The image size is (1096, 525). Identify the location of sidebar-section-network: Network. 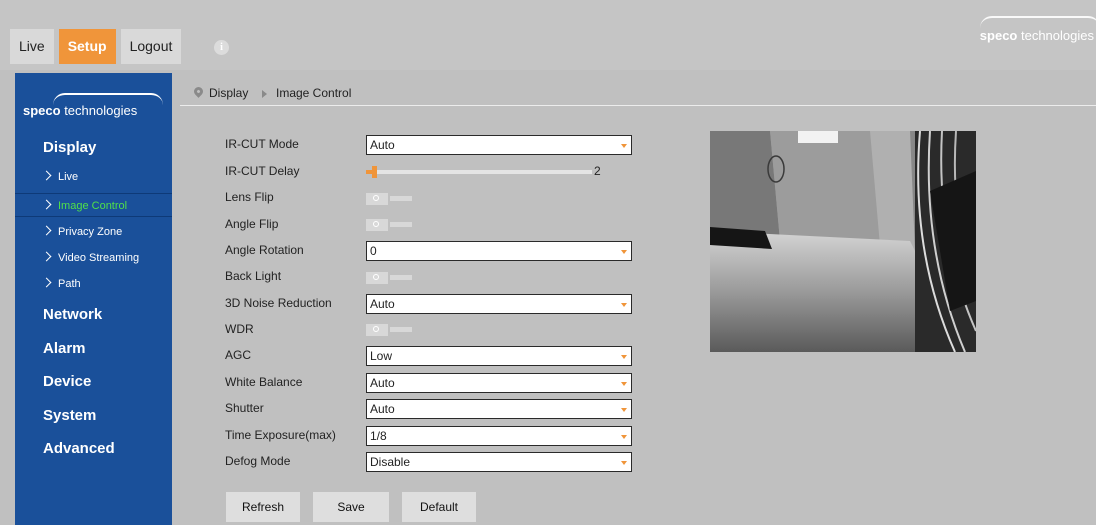
(72, 314).